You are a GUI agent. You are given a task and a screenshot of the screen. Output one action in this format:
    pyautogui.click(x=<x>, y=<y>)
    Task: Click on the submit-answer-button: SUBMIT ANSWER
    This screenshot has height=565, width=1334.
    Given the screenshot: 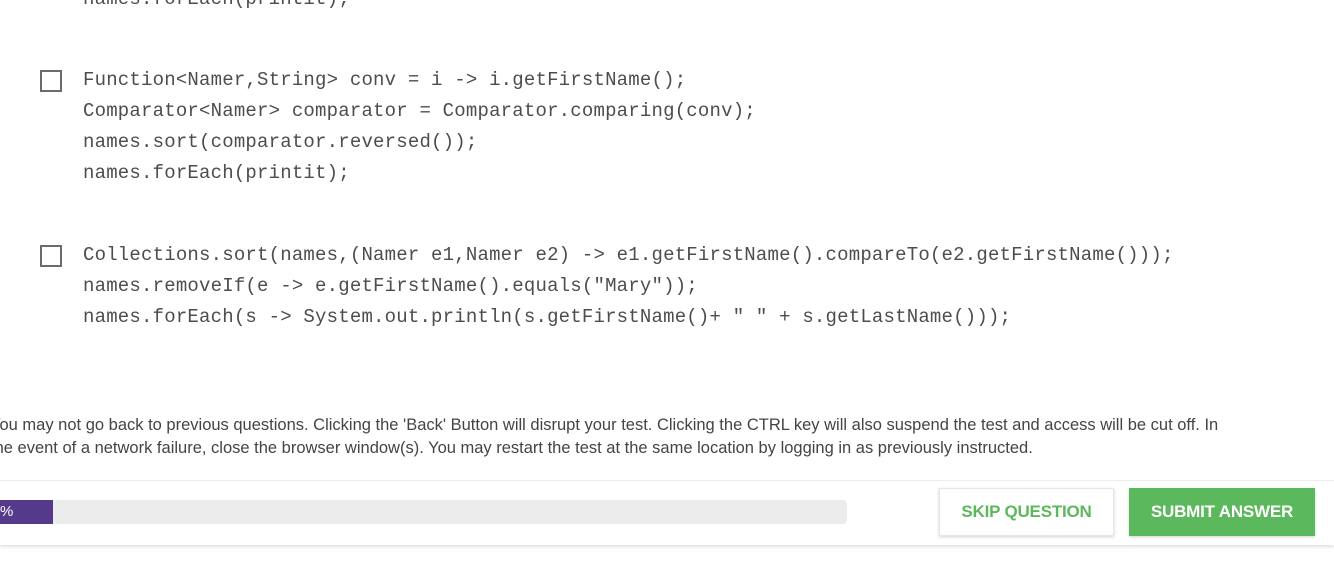 What is the action you would take?
    pyautogui.click(x=1222, y=512)
    